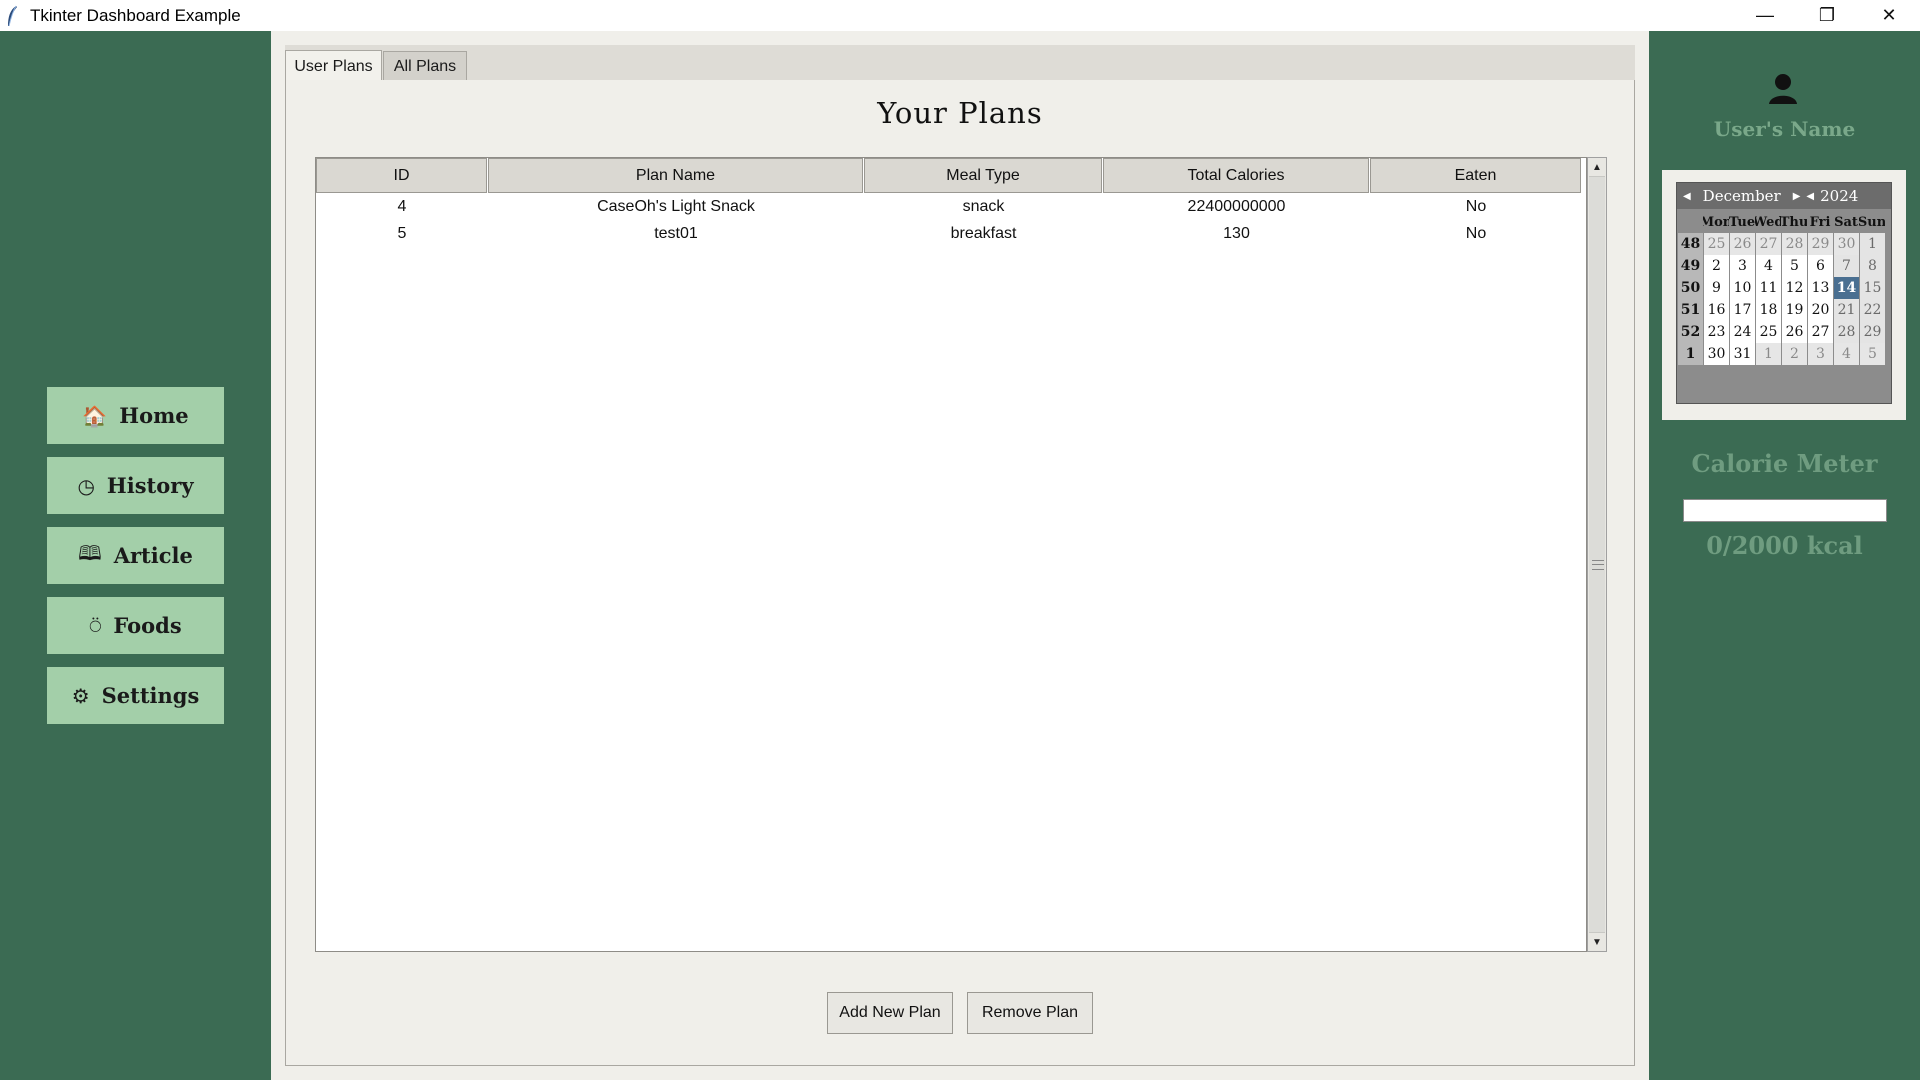 The width and height of the screenshot is (1920, 1080). Describe the element at coordinates (890, 1013) in the screenshot. I see `add-new-plan-button: Add New Plan` at that location.